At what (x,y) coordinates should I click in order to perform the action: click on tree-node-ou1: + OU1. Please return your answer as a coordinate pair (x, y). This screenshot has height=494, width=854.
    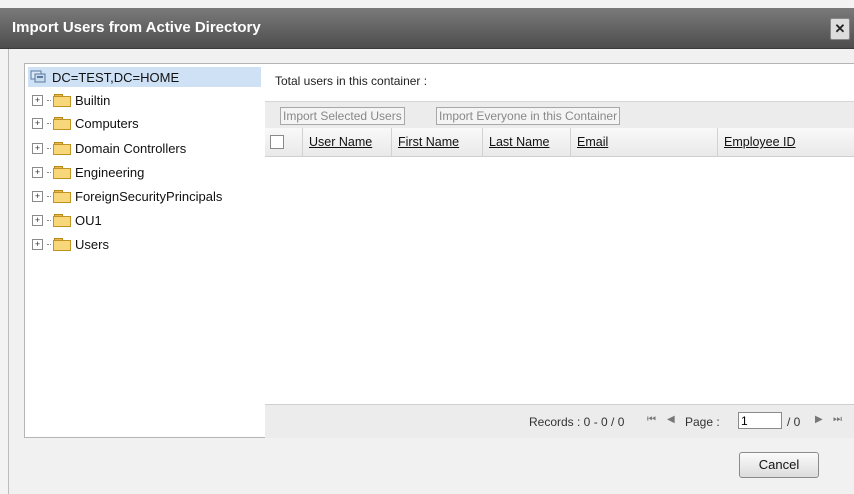
    Looking at the image, I should click on (67, 220).